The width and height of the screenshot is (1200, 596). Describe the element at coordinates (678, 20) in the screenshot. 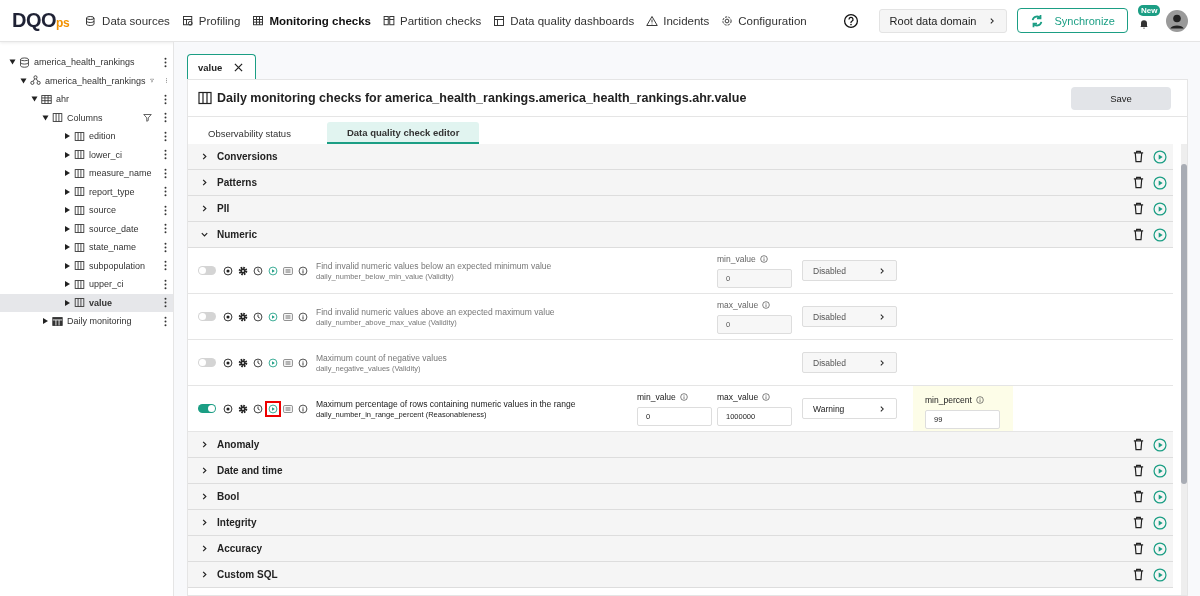

I see `nav-link: Incidents` at that location.